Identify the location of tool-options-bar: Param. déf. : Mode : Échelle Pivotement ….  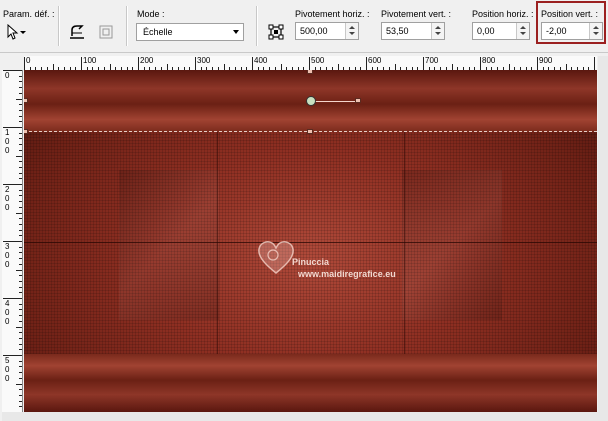
(304, 26).